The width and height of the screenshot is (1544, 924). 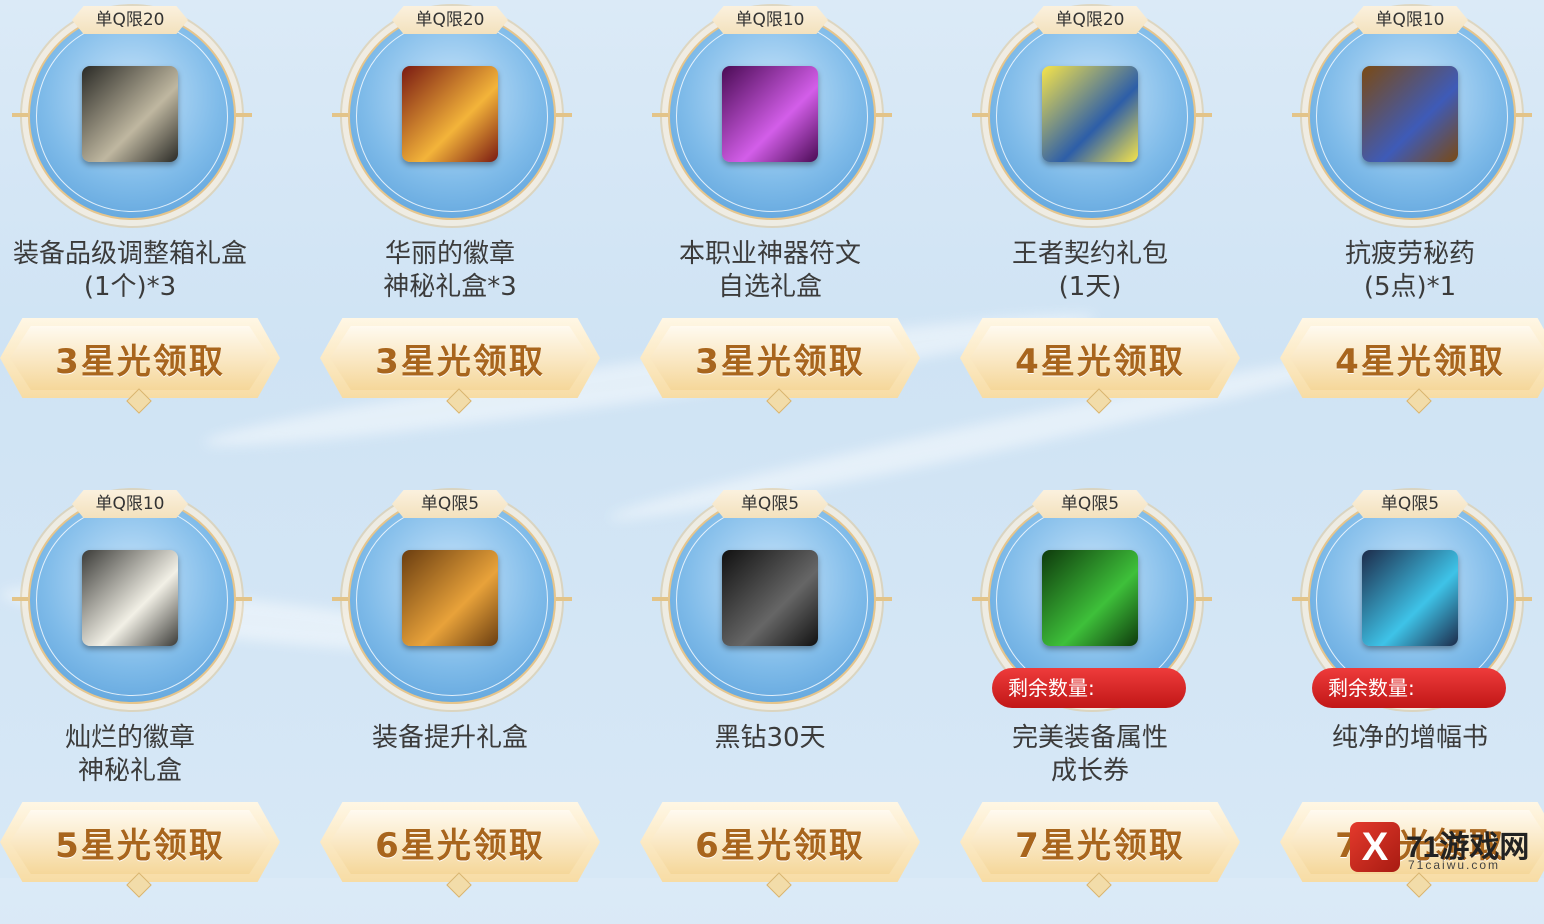 I want to click on white-ornate-cube-icon, so click(x=130, y=598).